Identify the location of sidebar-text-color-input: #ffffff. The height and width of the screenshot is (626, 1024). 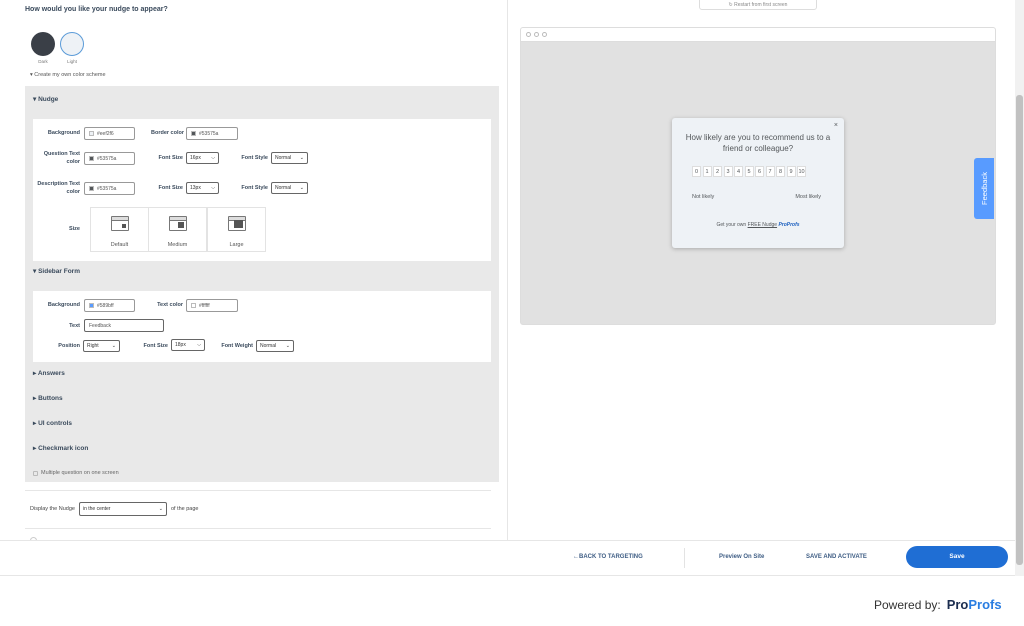
(212, 305).